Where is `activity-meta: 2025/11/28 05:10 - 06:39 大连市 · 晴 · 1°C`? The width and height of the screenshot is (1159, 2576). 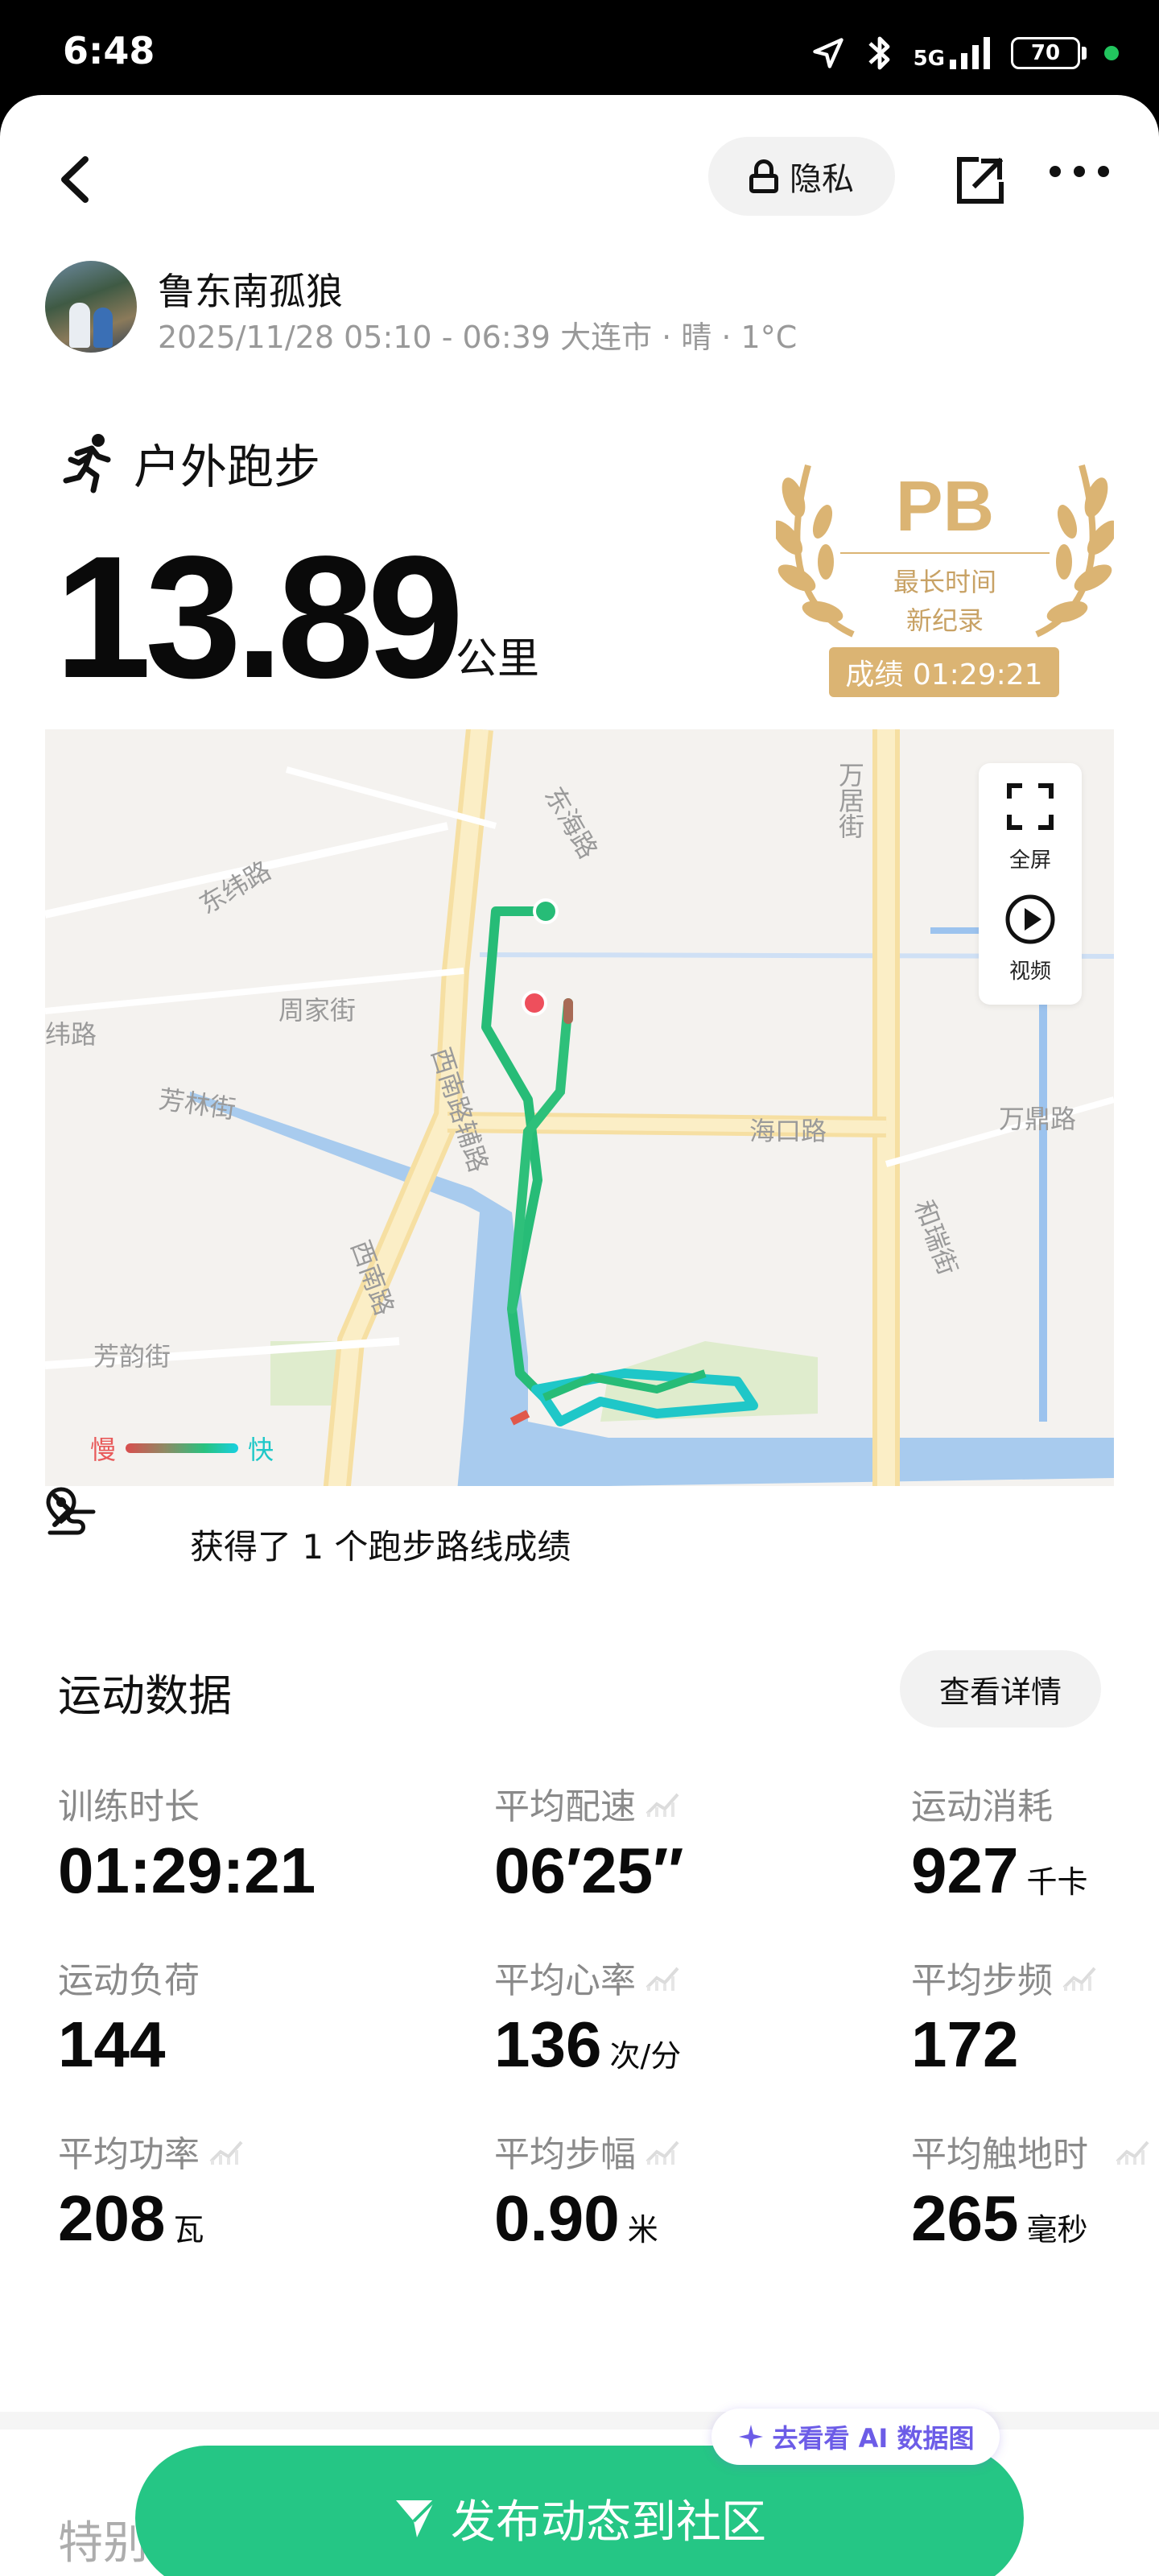
activity-meta: 2025/11/28 05:10 - 06:39 大连市 · 晴 · 1°C is located at coordinates (478, 337).